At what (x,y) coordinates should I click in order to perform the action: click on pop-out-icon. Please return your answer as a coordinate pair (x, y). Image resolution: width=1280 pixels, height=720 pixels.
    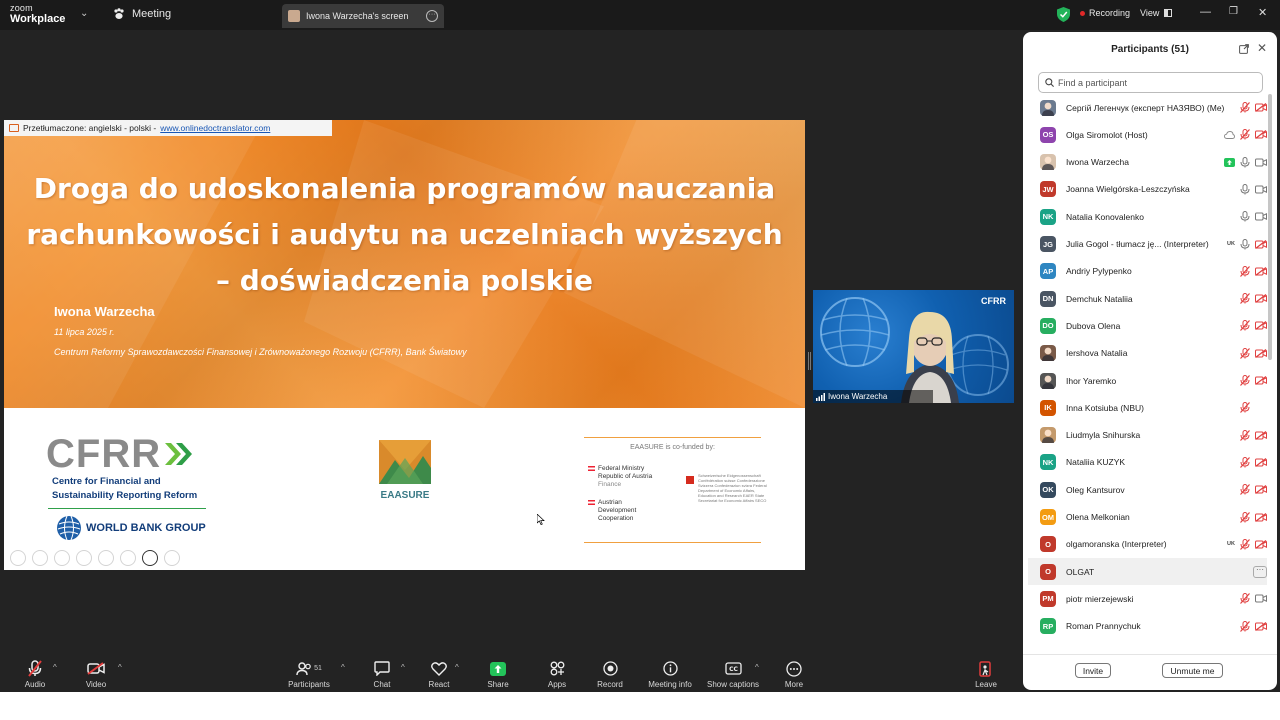
    Looking at the image, I should click on (1244, 49).